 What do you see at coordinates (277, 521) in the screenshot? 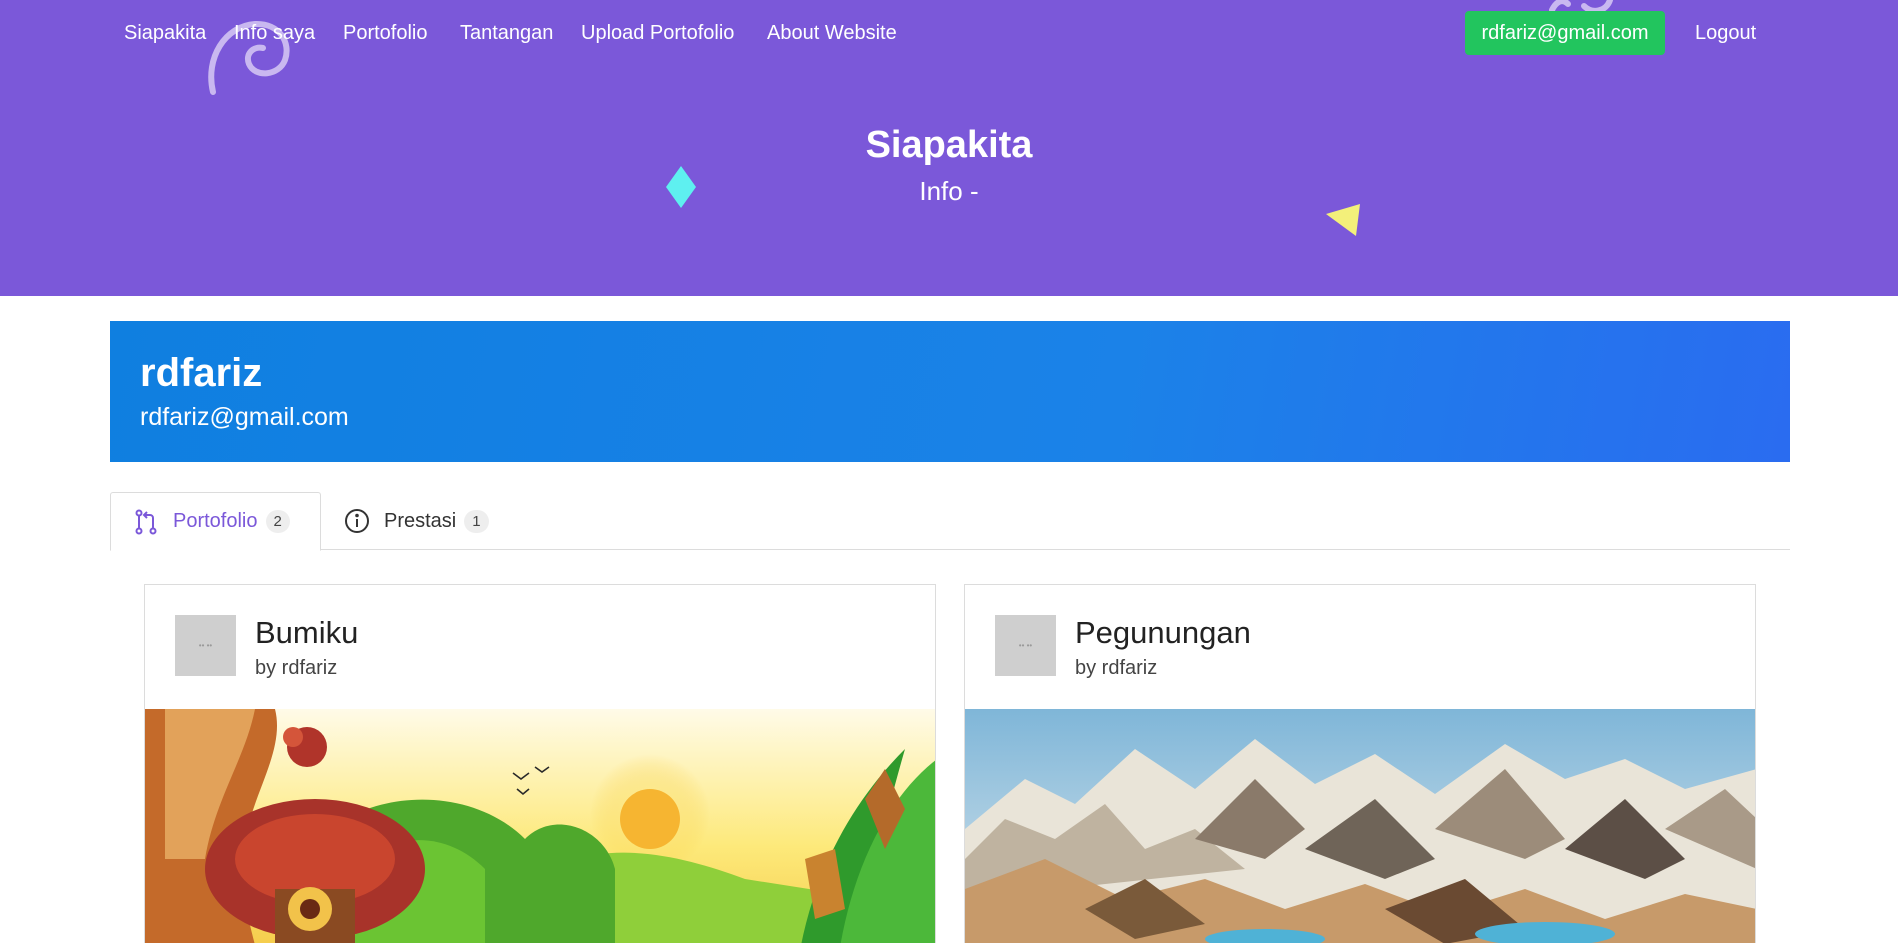
I see `tab-portofolio-count: 2` at bounding box center [277, 521].